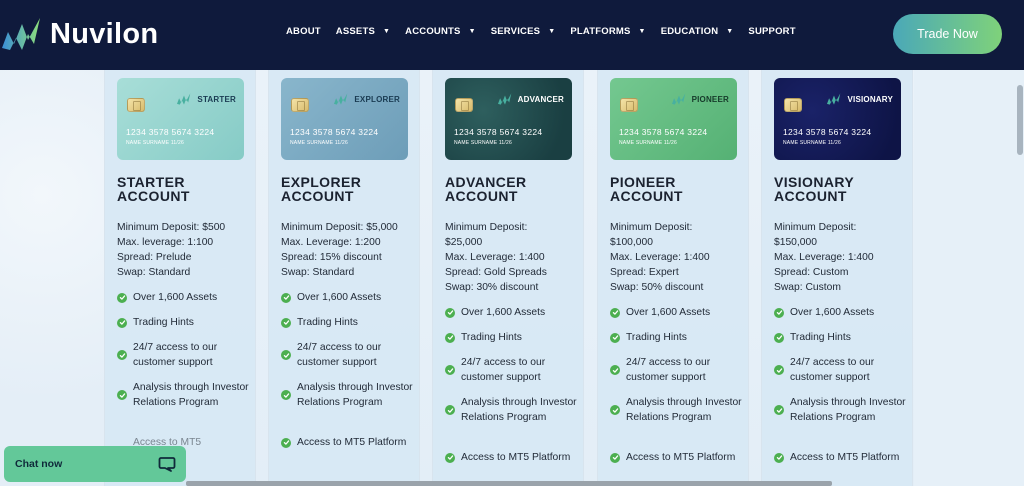  I want to click on account-title: EXPLORER ACCOUNT, so click(351, 189).